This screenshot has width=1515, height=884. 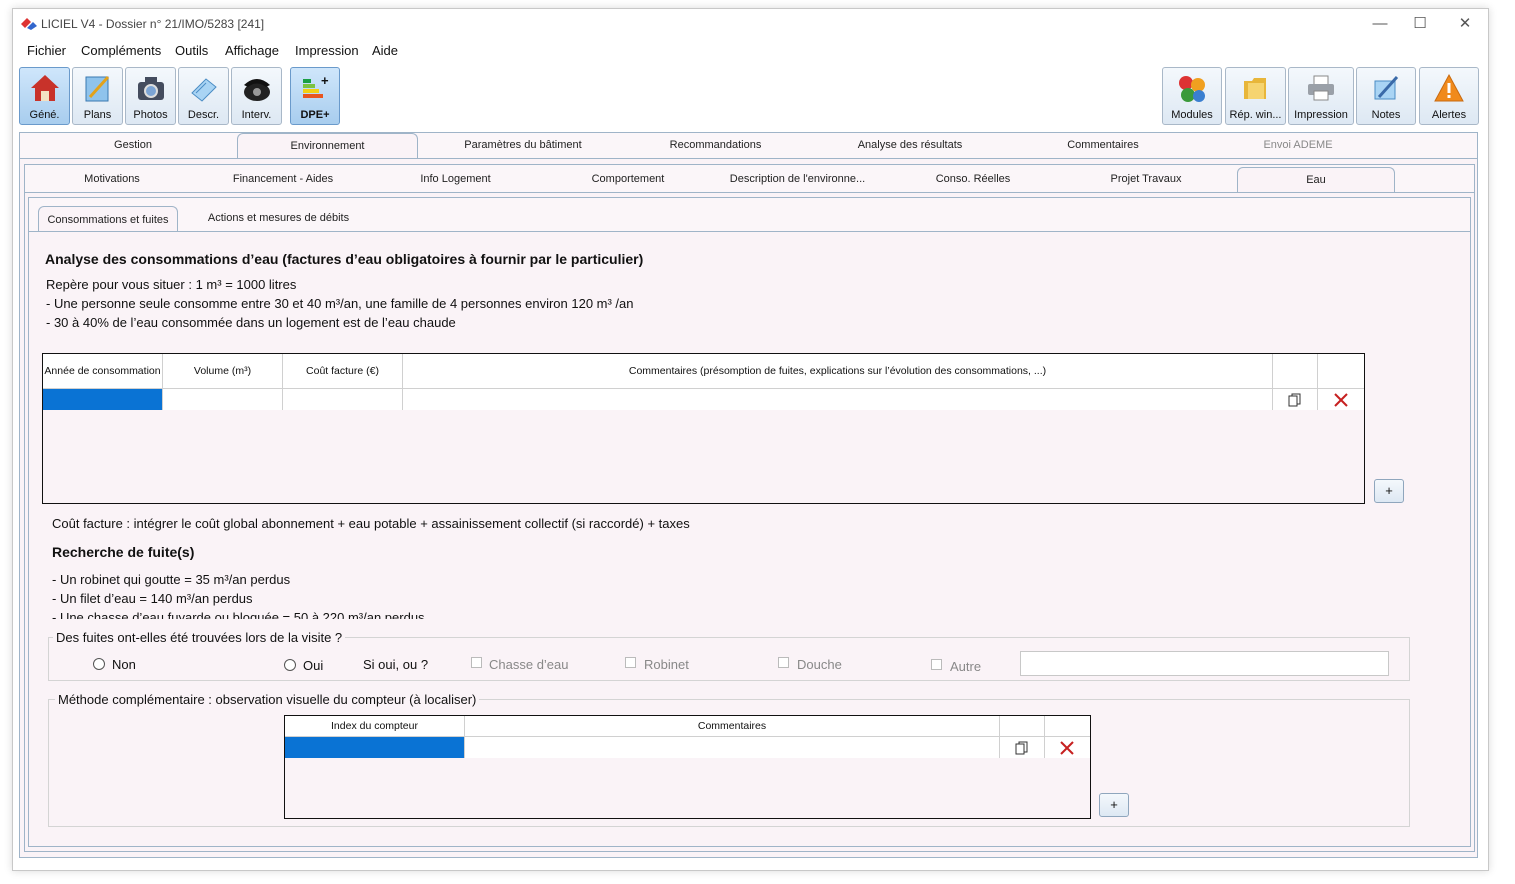 What do you see at coordinates (290, 665) in the screenshot?
I see `radio-oui` at bounding box center [290, 665].